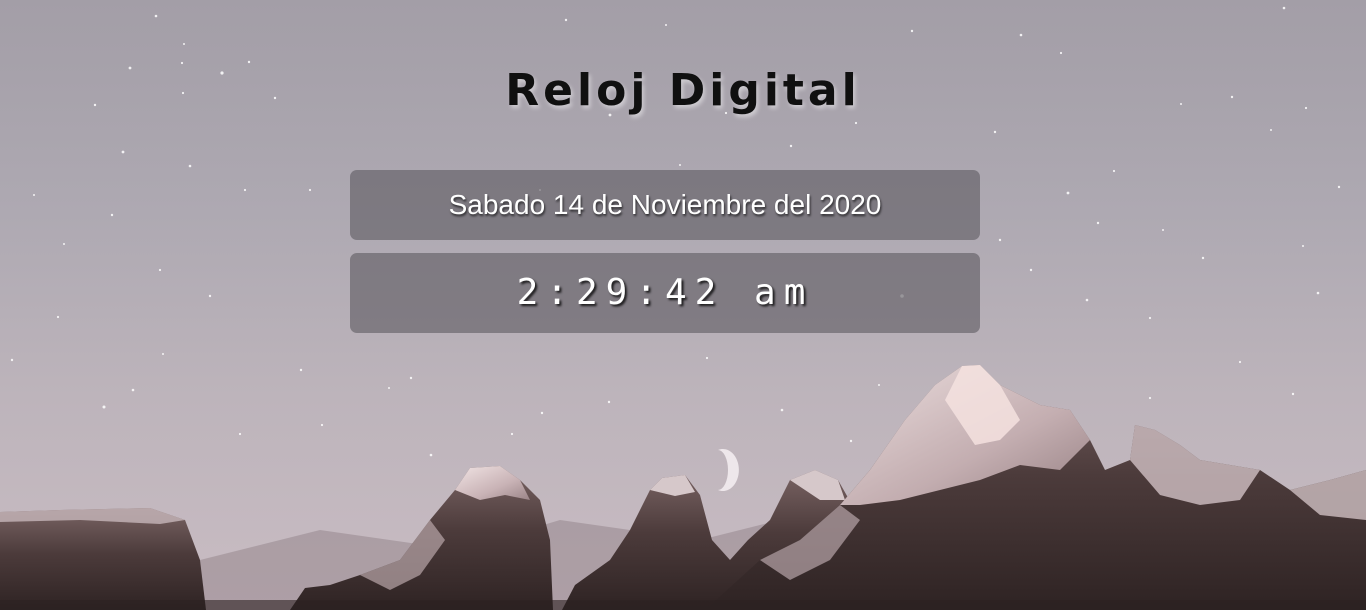 The height and width of the screenshot is (610, 1366). Describe the element at coordinates (665, 293) in the screenshot. I see `time-display: 2:29:42 am` at that location.